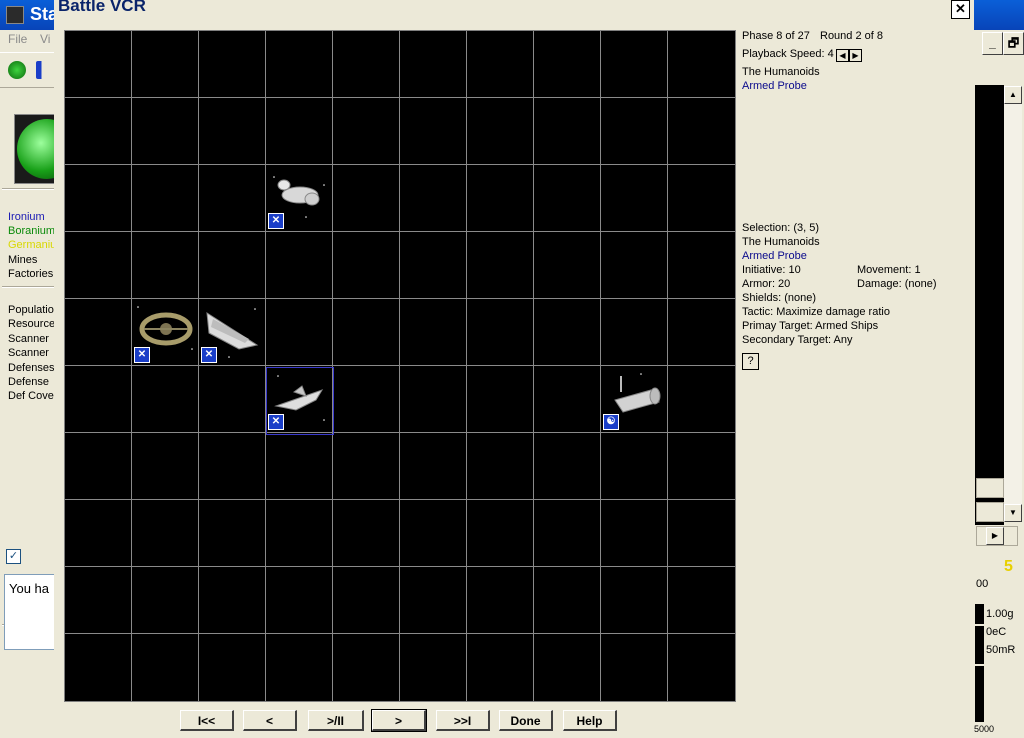 The image size is (1024, 738). I want to click on scroll-up-button: ▲, so click(1013, 95).